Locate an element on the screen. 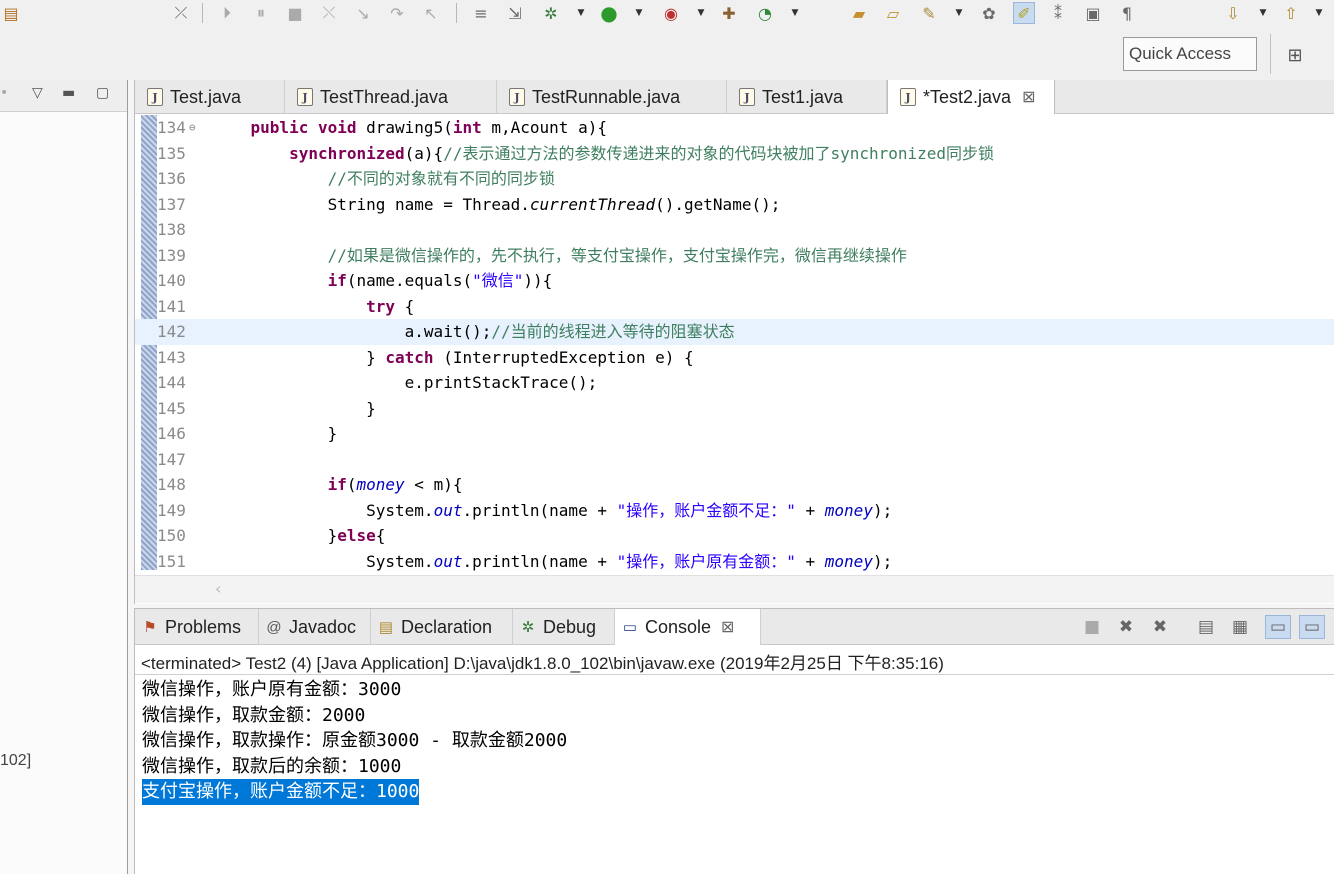 The width and height of the screenshot is (1334, 874). suspend-icon: ⏸ is located at coordinates (261, 13).